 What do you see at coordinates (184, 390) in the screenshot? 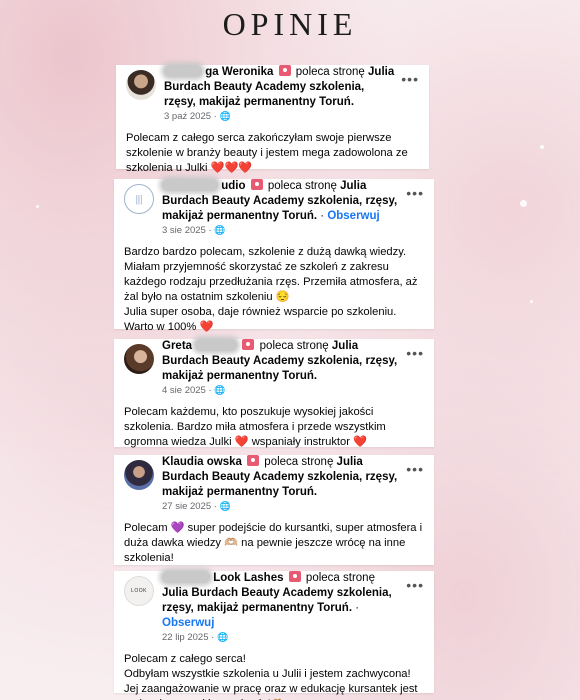
I see `post-date: 4 sie 2025` at bounding box center [184, 390].